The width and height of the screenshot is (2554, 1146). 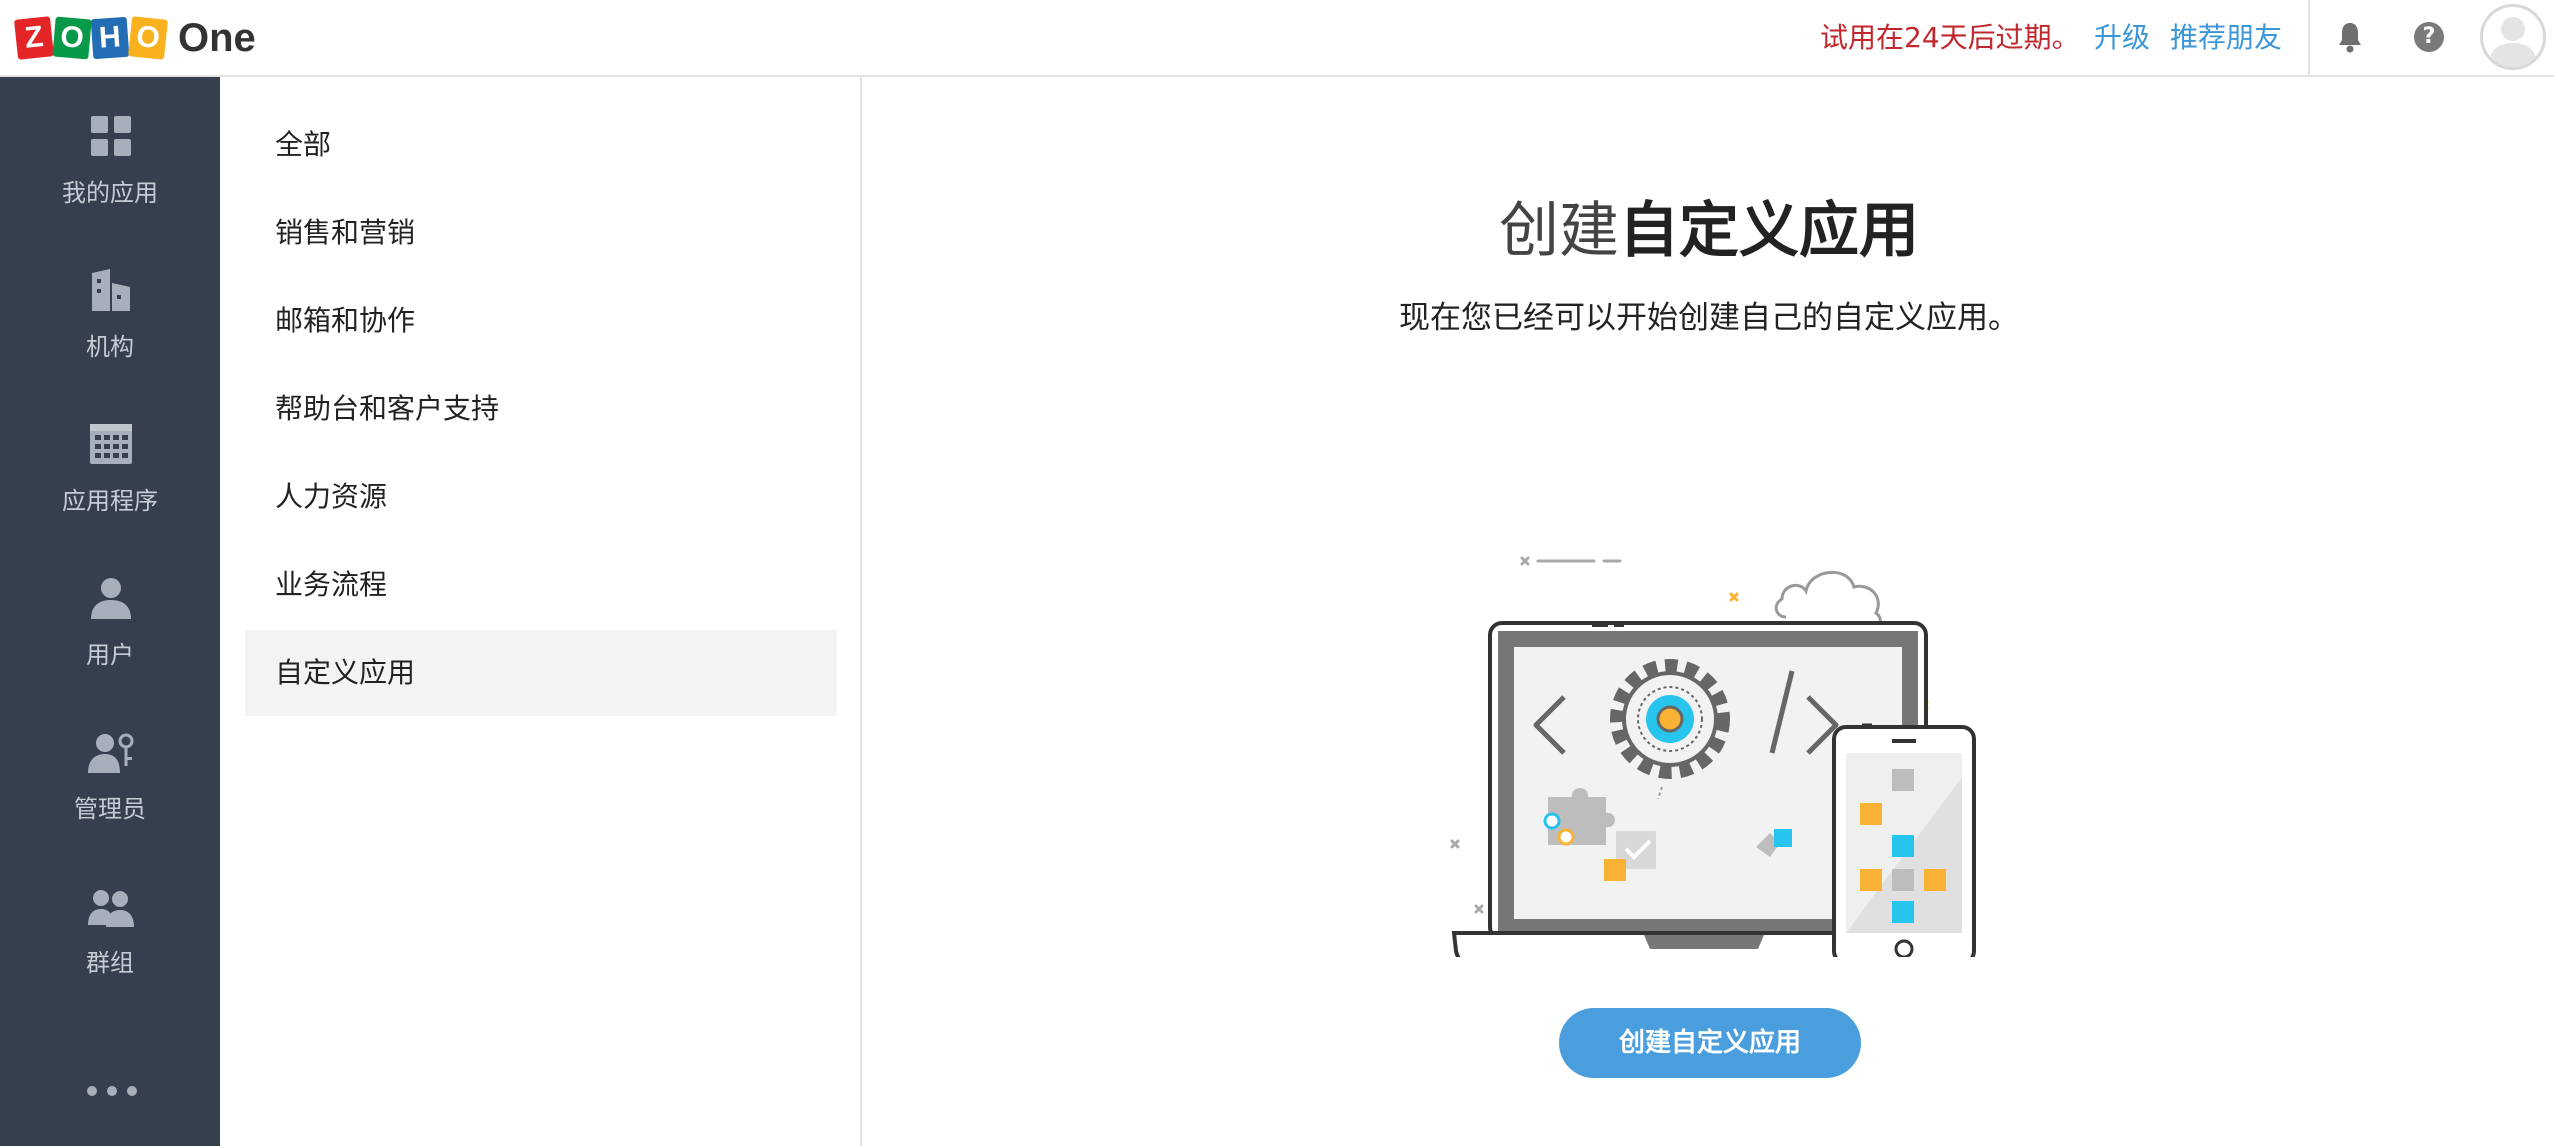 What do you see at coordinates (112, 1091) in the screenshot?
I see `more-dots-icon` at bounding box center [112, 1091].